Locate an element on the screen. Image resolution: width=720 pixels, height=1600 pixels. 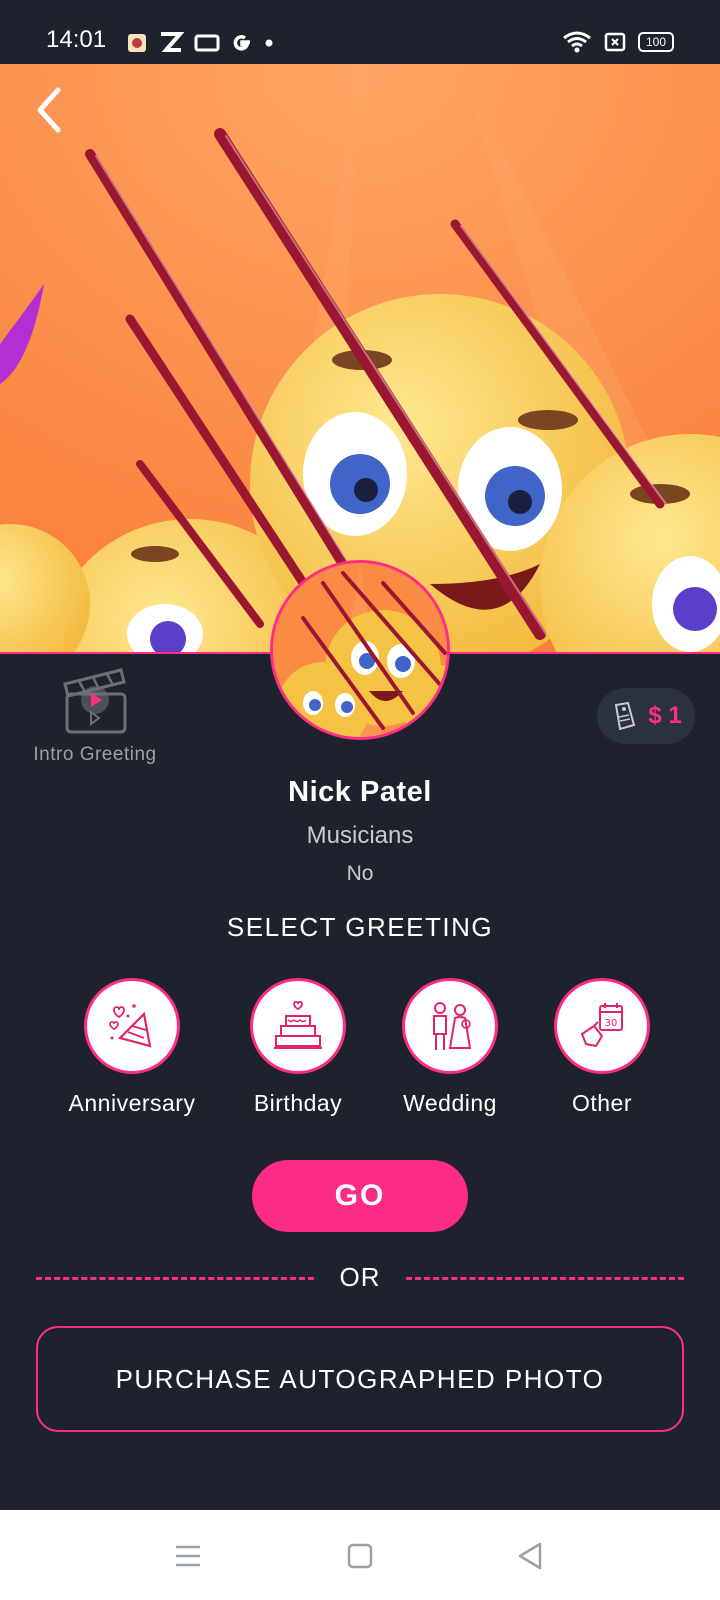
google-icon is located at coordinates (241, 43).